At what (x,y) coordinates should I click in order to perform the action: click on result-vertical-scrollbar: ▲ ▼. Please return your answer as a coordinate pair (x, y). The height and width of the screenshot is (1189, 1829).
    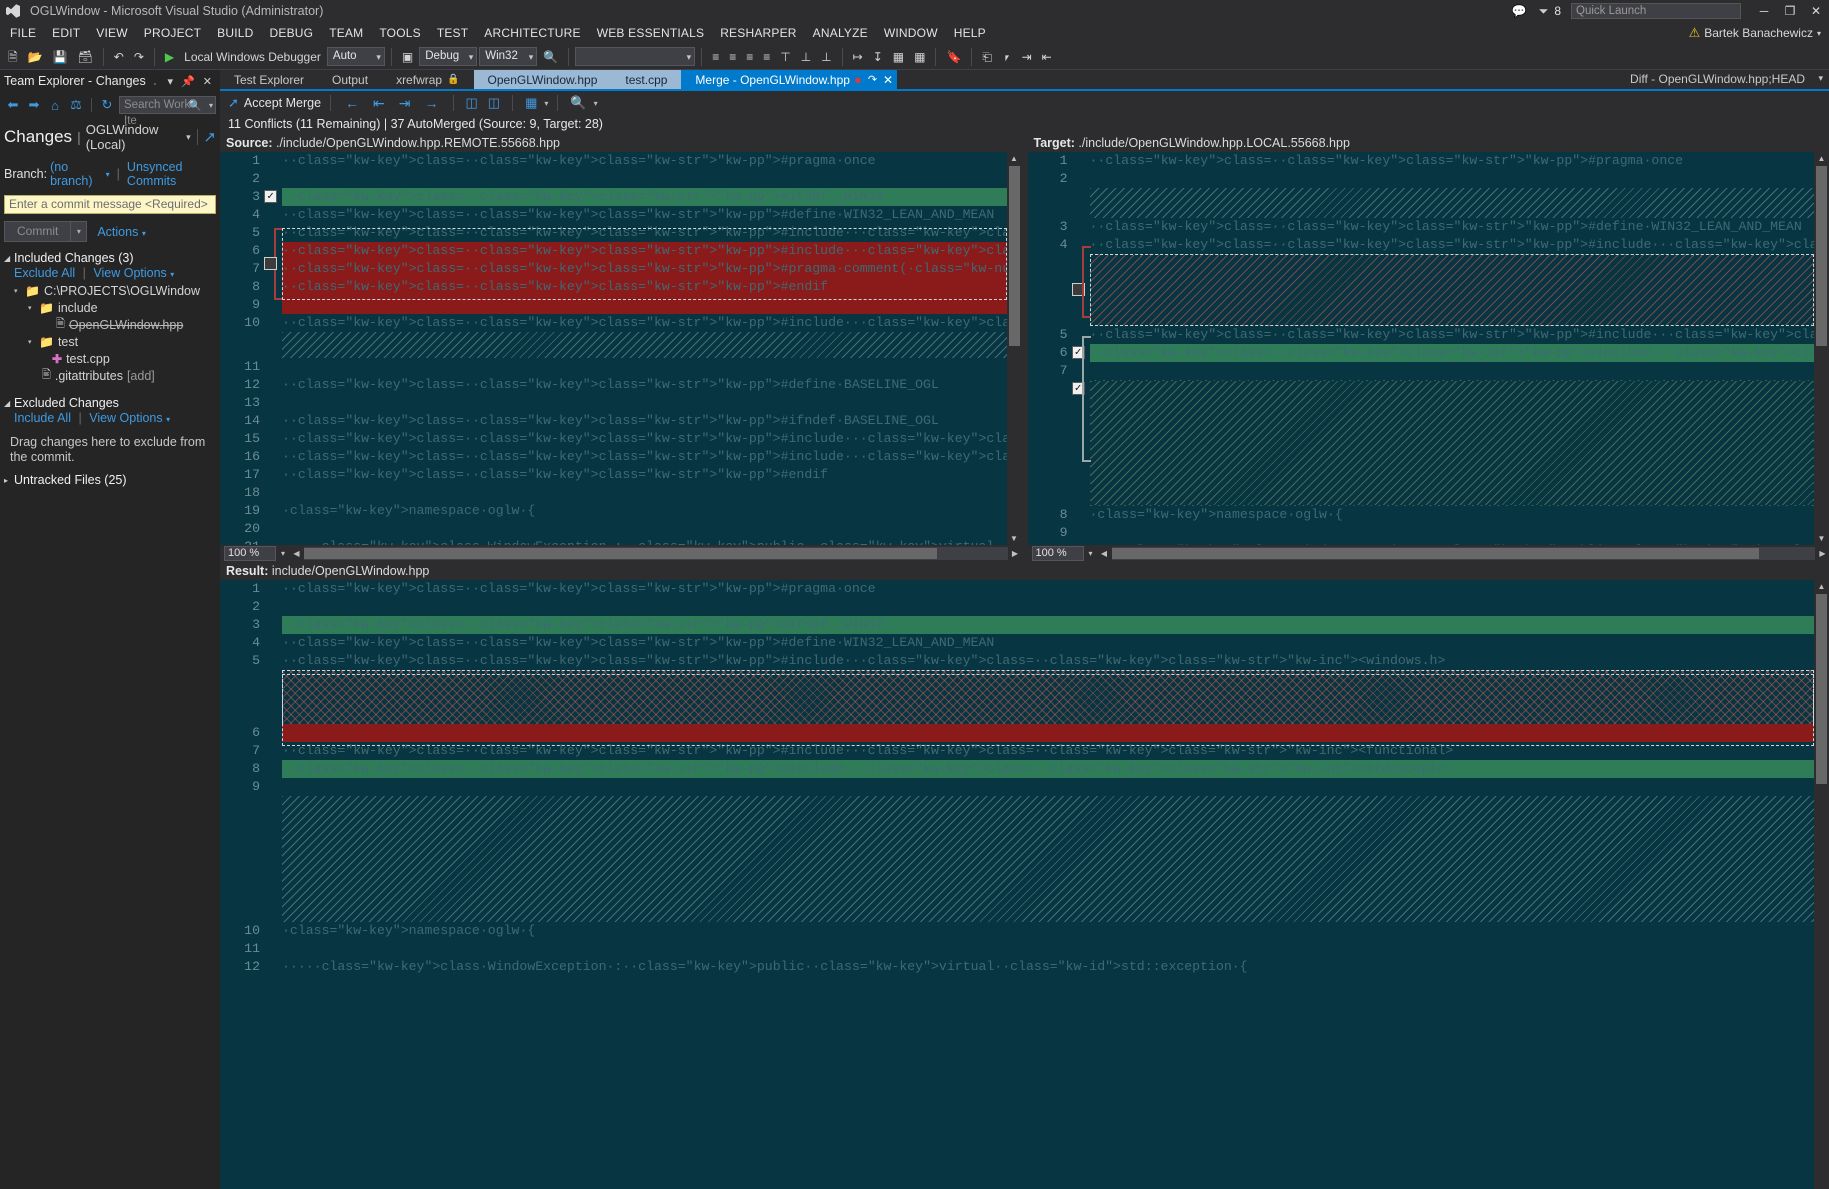
    Looking at the image, I should click on (1821, 884).